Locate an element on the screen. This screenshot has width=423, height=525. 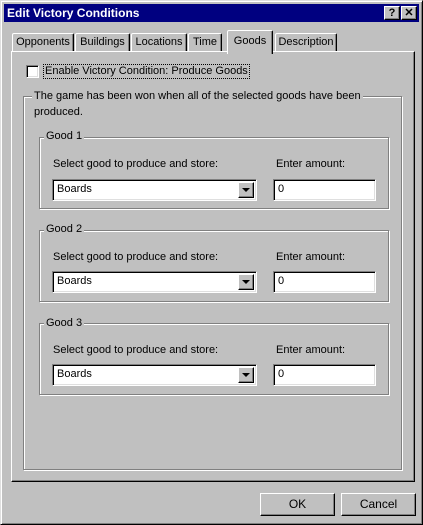
good-2-amount-input: 0 is located at coordinates (324, 282).